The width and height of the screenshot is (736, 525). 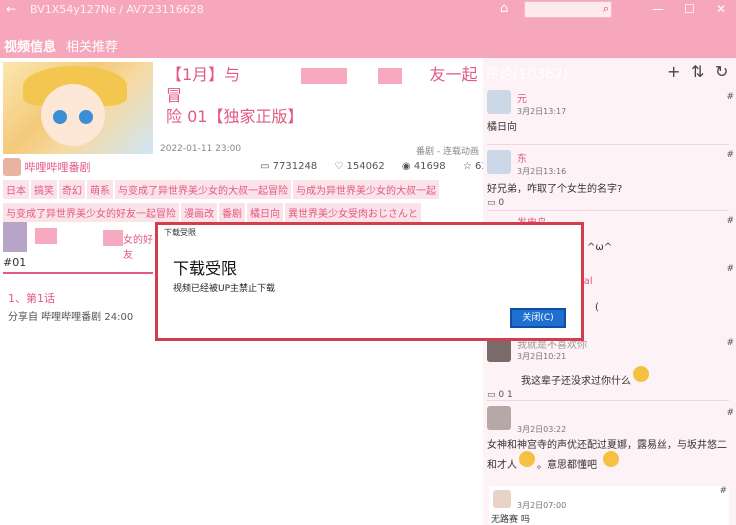 What do you see at coordinates (597, 307) in the screenshot?
I see `comment-text: (` at bounding box center [597, 307].